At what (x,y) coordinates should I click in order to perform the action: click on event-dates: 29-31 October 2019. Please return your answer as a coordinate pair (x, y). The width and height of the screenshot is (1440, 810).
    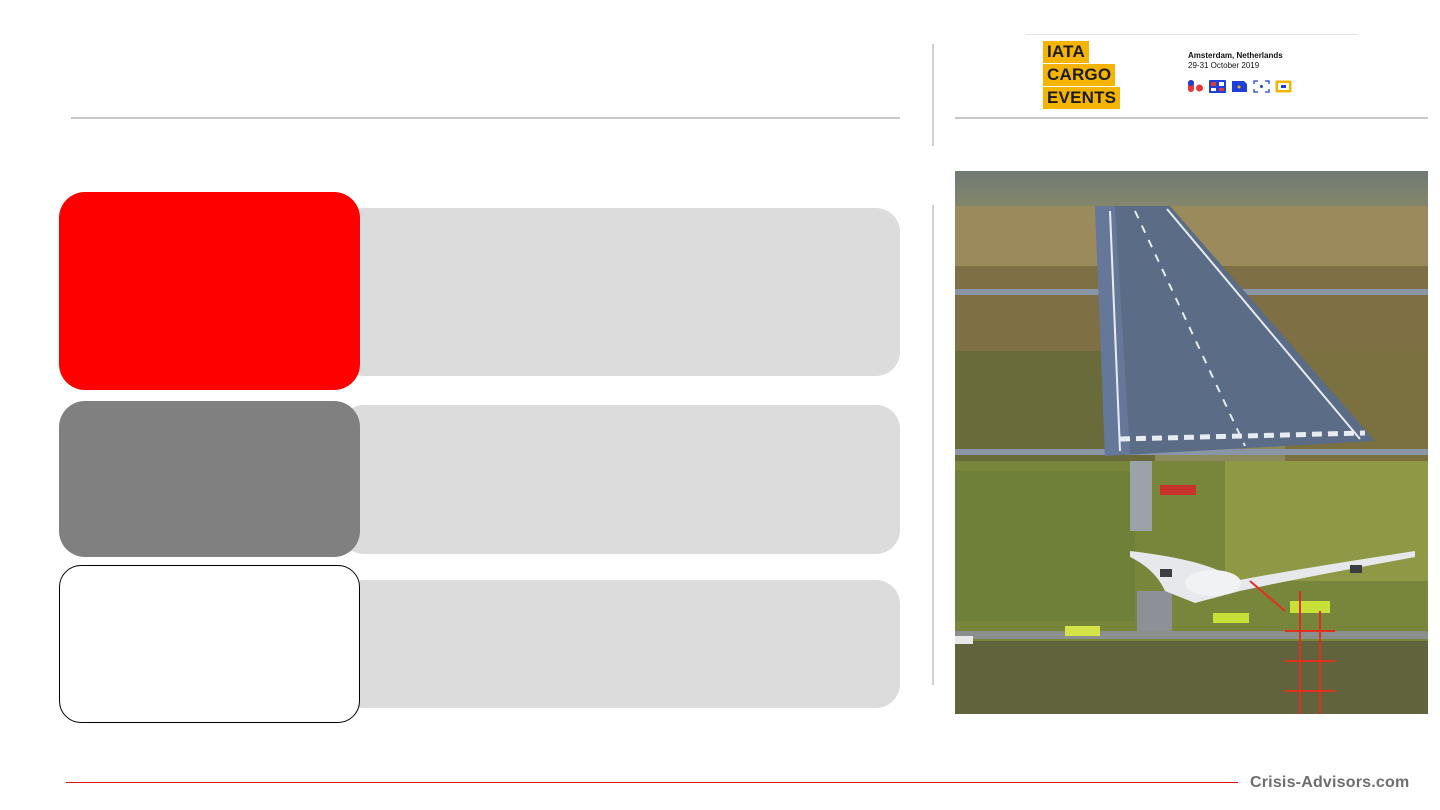
    Looking at the image, I should click on (1224, 65).